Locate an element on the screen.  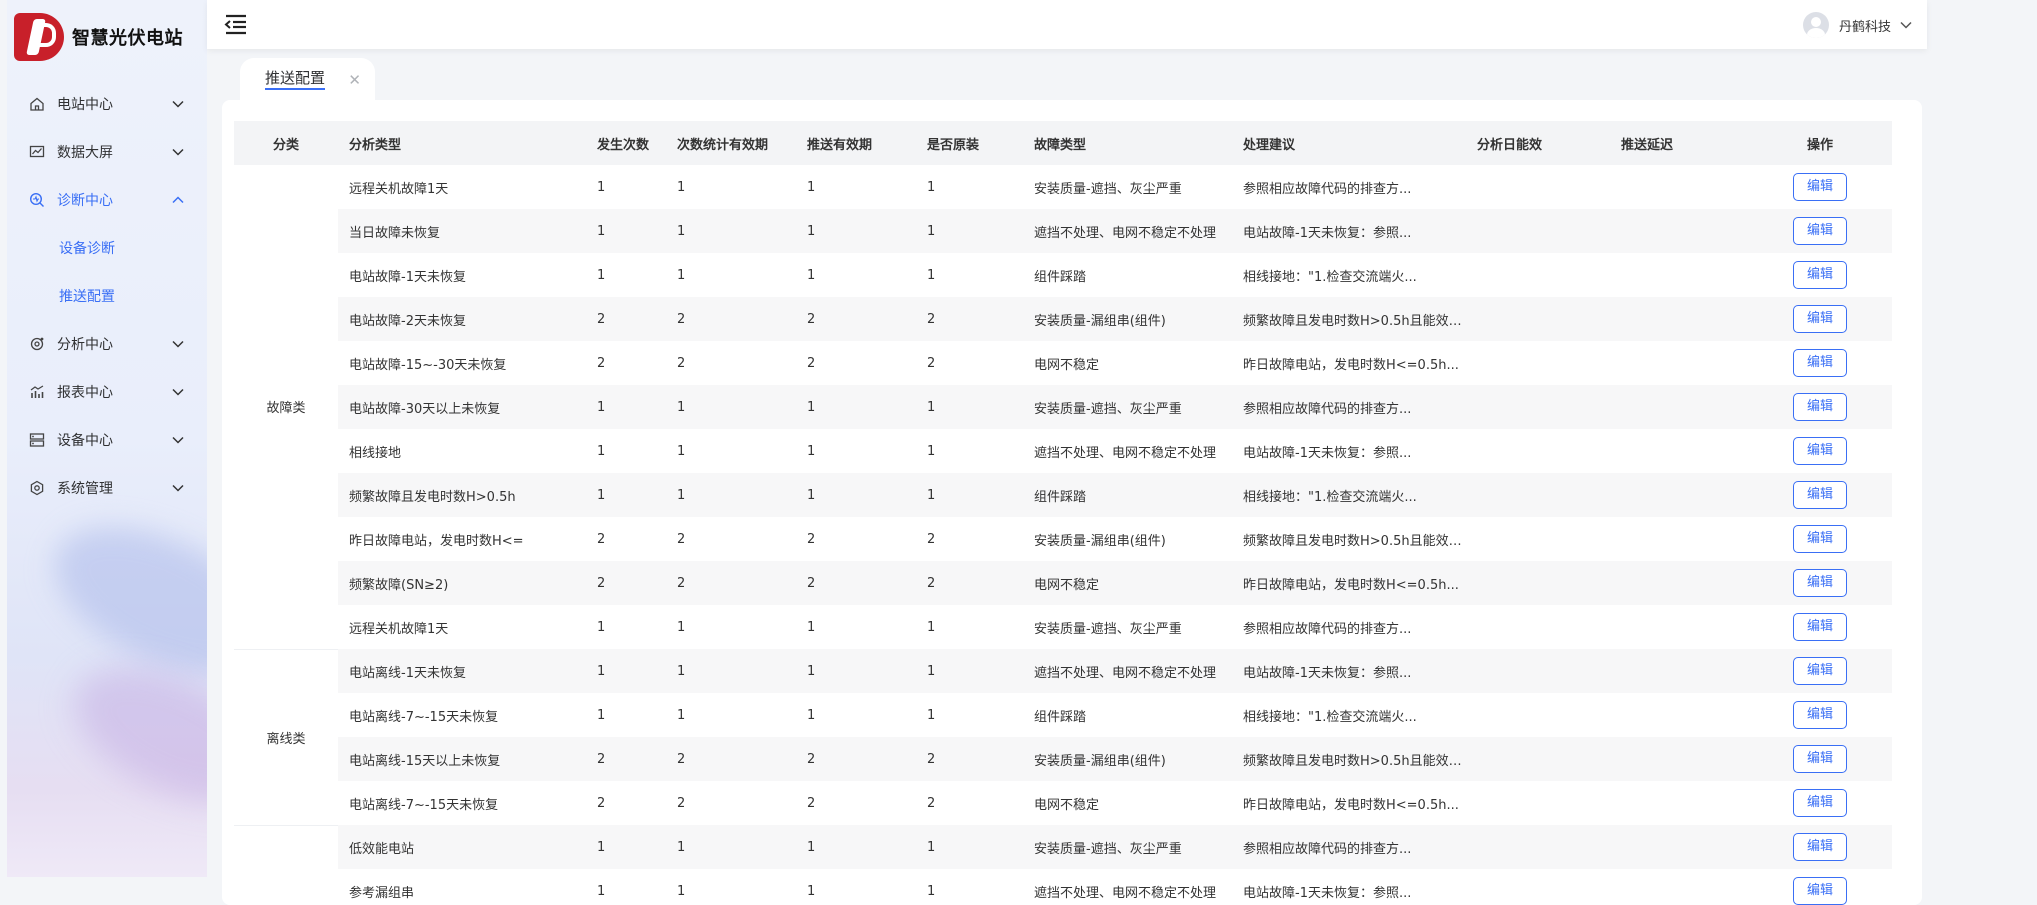
user-name: 丹鹤科技 is located at coordinates (1864, 27).